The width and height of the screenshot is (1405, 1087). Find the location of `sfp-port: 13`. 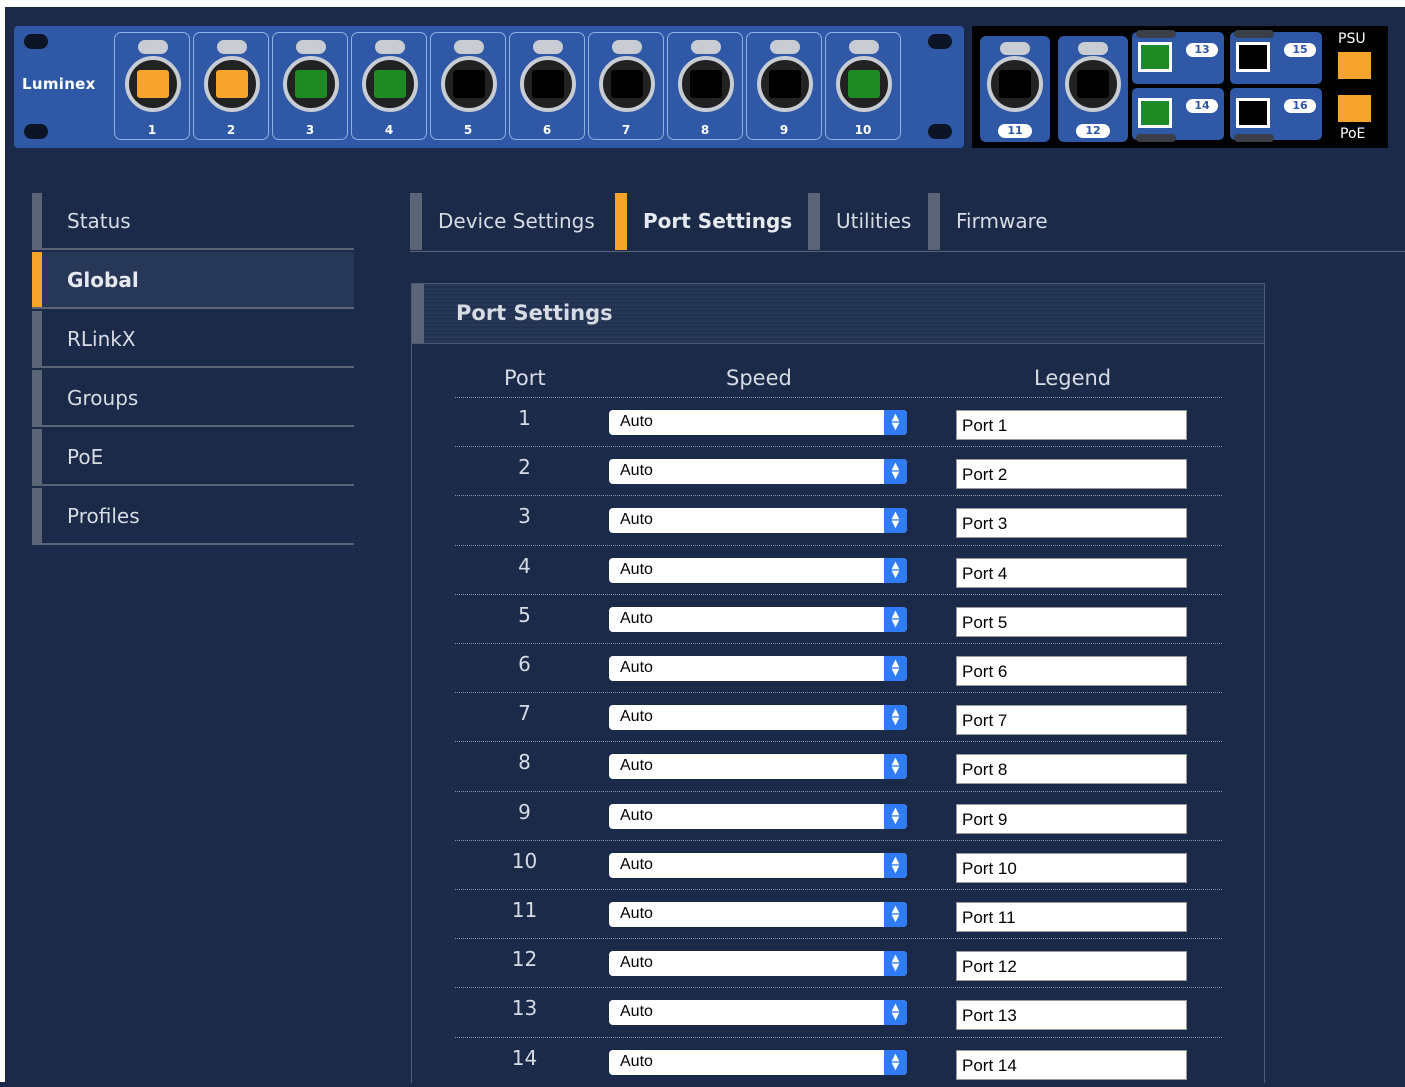

sfp-port: 13 is located at coordinates (1178, 57).